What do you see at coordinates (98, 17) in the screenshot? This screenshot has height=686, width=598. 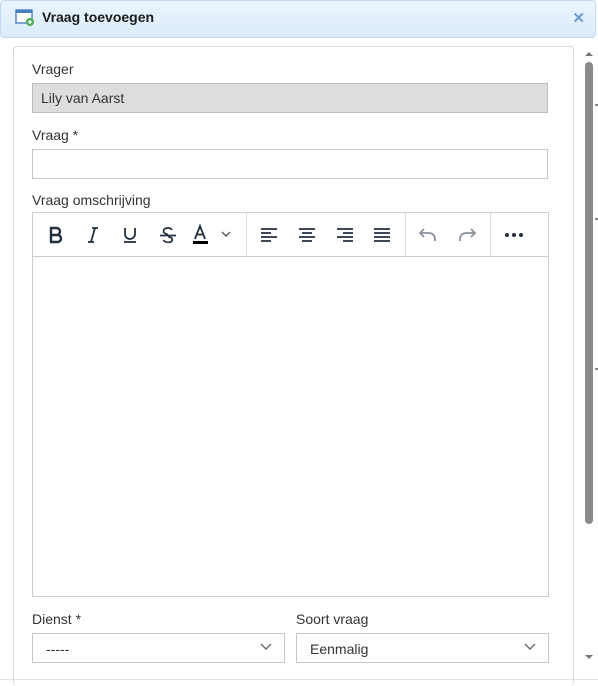 I see `dialog-title: Vraag toevoegen` at bounding box center [98, 17].